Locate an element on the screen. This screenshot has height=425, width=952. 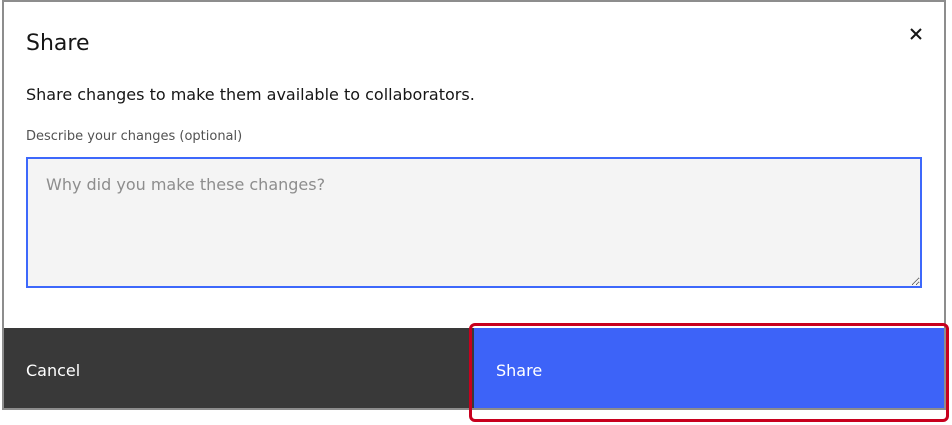
dialog-title: Share is located at coordinates (58, 43).